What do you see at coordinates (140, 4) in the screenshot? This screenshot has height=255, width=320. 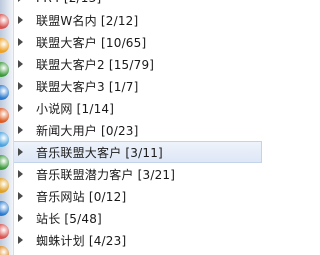 I see `contact-group-item: PR4 [2/13]` at bounding box center [140, 4].